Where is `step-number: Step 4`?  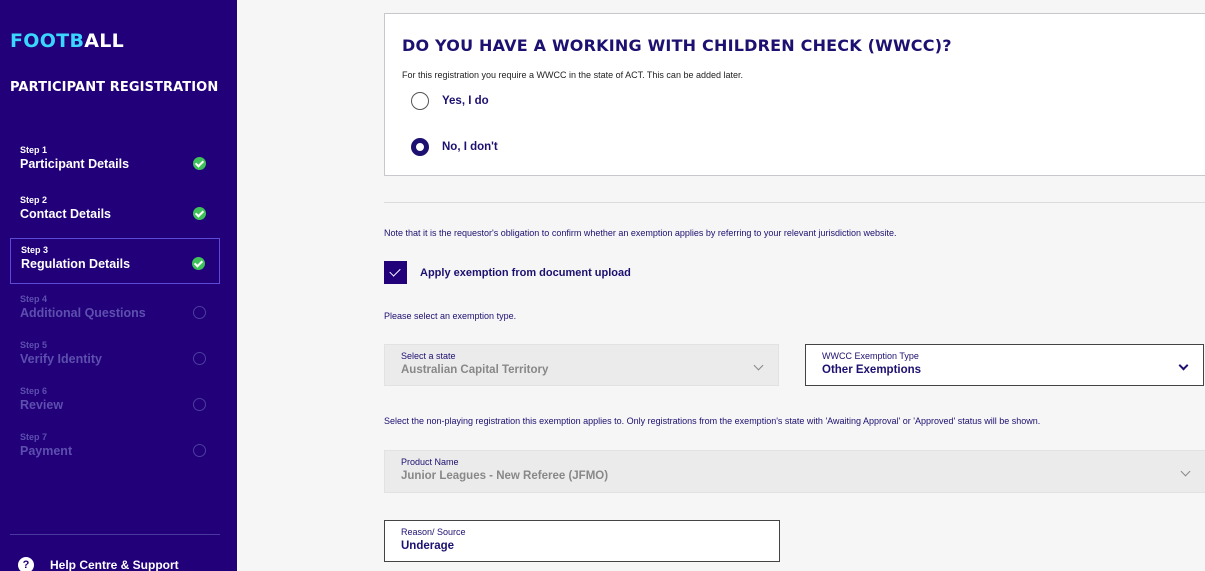
step-number: Step 4 is located at coordinates (34, 299).